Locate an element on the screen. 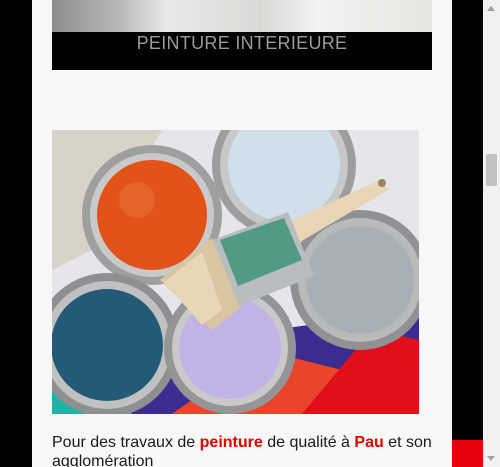 This screenshot has height=467, width=500. interior-paint-card: PEINTURE INTERIEURE is located at coordinates (242, 35).